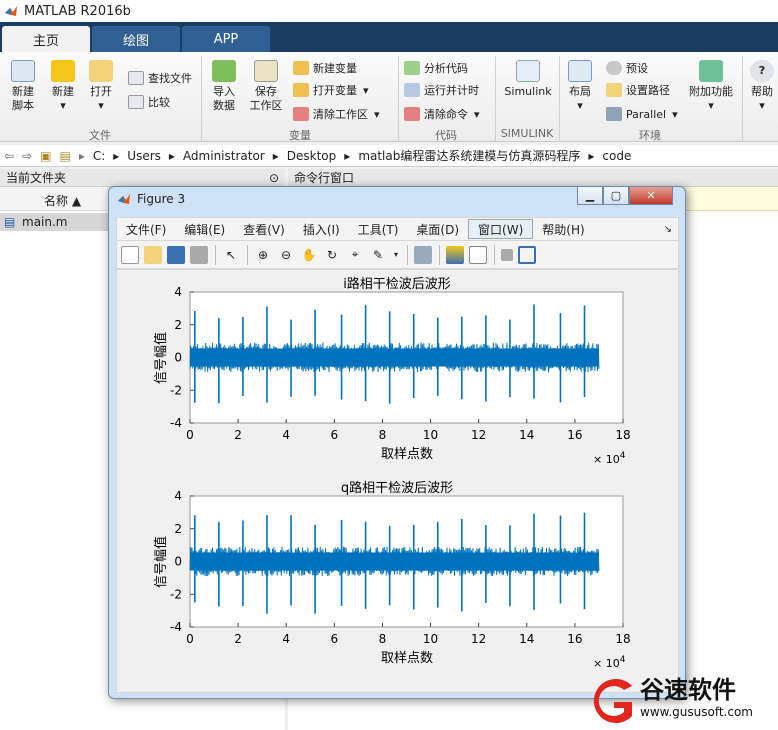  Describe the element at coordinates (627, 68) in the screenshot. I see `preferences-button: 预设` at that location.